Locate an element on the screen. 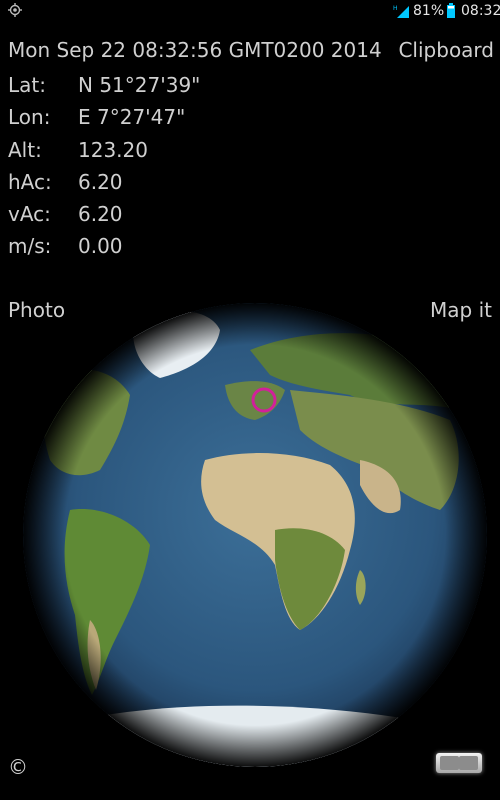  layer-toggle is located at coordinates (459, 763).